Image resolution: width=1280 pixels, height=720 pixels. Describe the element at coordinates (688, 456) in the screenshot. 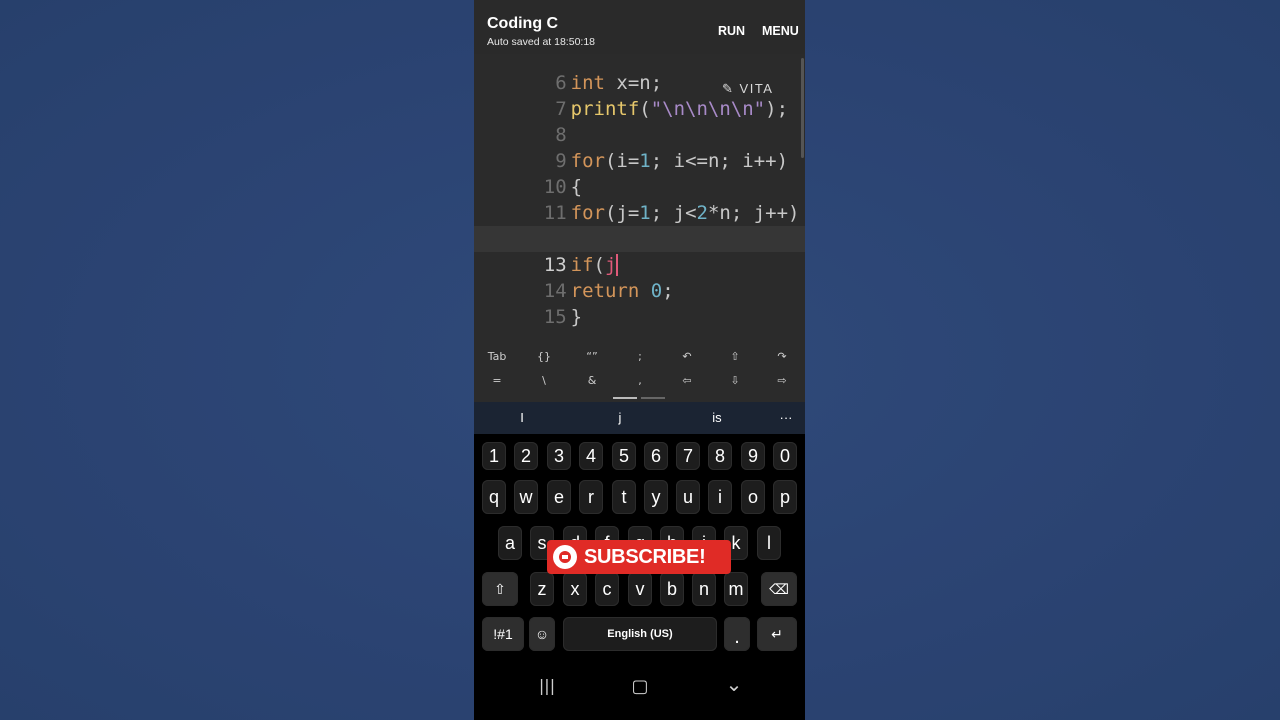

I see `key-7: 7` at that location.